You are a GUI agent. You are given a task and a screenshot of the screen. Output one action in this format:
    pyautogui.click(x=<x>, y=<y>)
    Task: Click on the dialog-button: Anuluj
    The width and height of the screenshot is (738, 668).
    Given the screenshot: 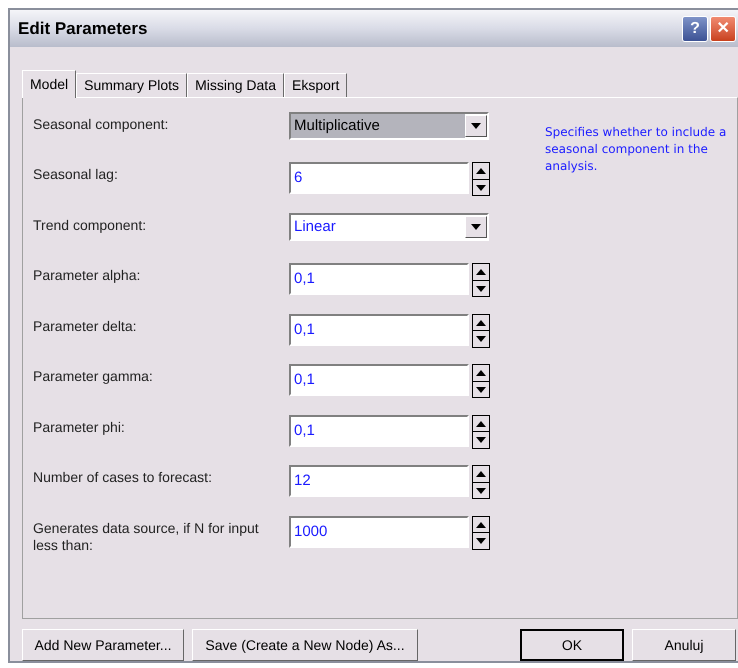 What is the action you would take?
    pyautogui.click(x=684, y=645)
    